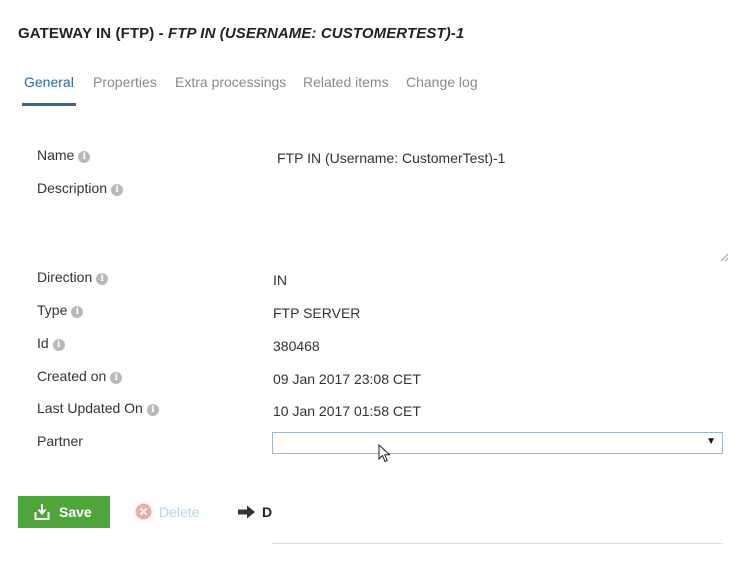 The image size is (740, 578). I want to click on direction-label: Direction i, so click(73, 277).